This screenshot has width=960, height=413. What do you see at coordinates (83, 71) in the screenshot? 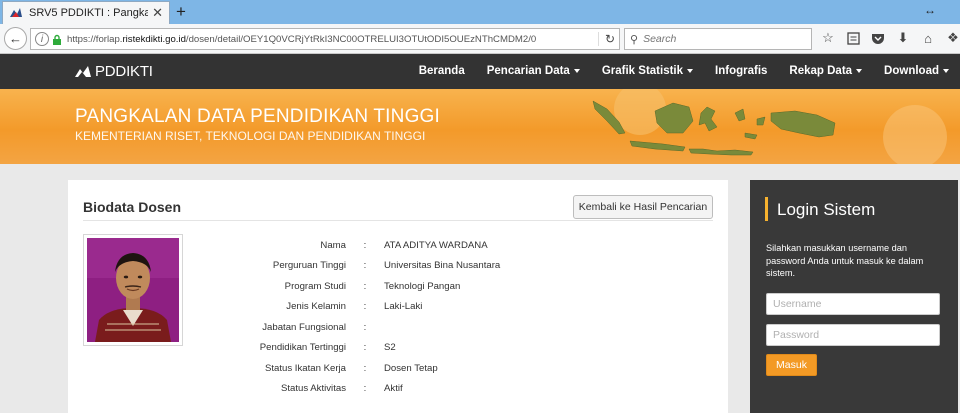
I see `pddikti-logo-icon` at bounding box center [83, 71].